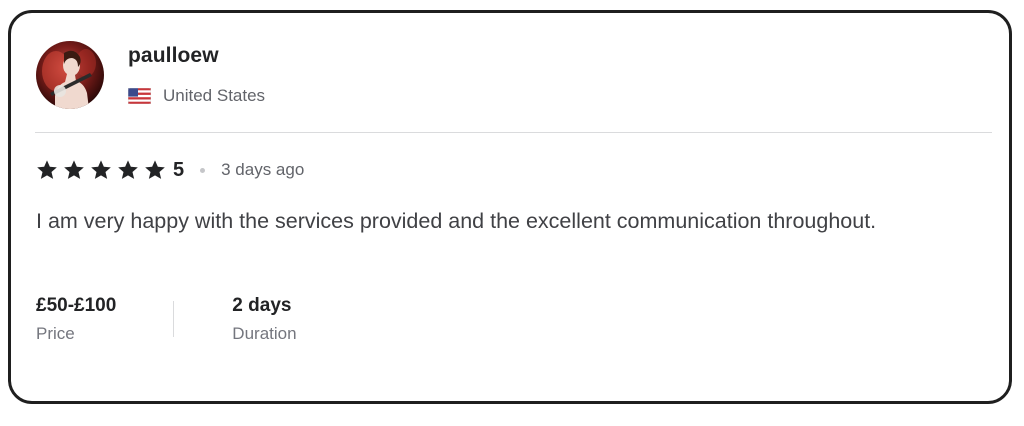  Describe the element at coordinates (76, 305) in the screenshot. I see `price-value: £50-£100` at that location.